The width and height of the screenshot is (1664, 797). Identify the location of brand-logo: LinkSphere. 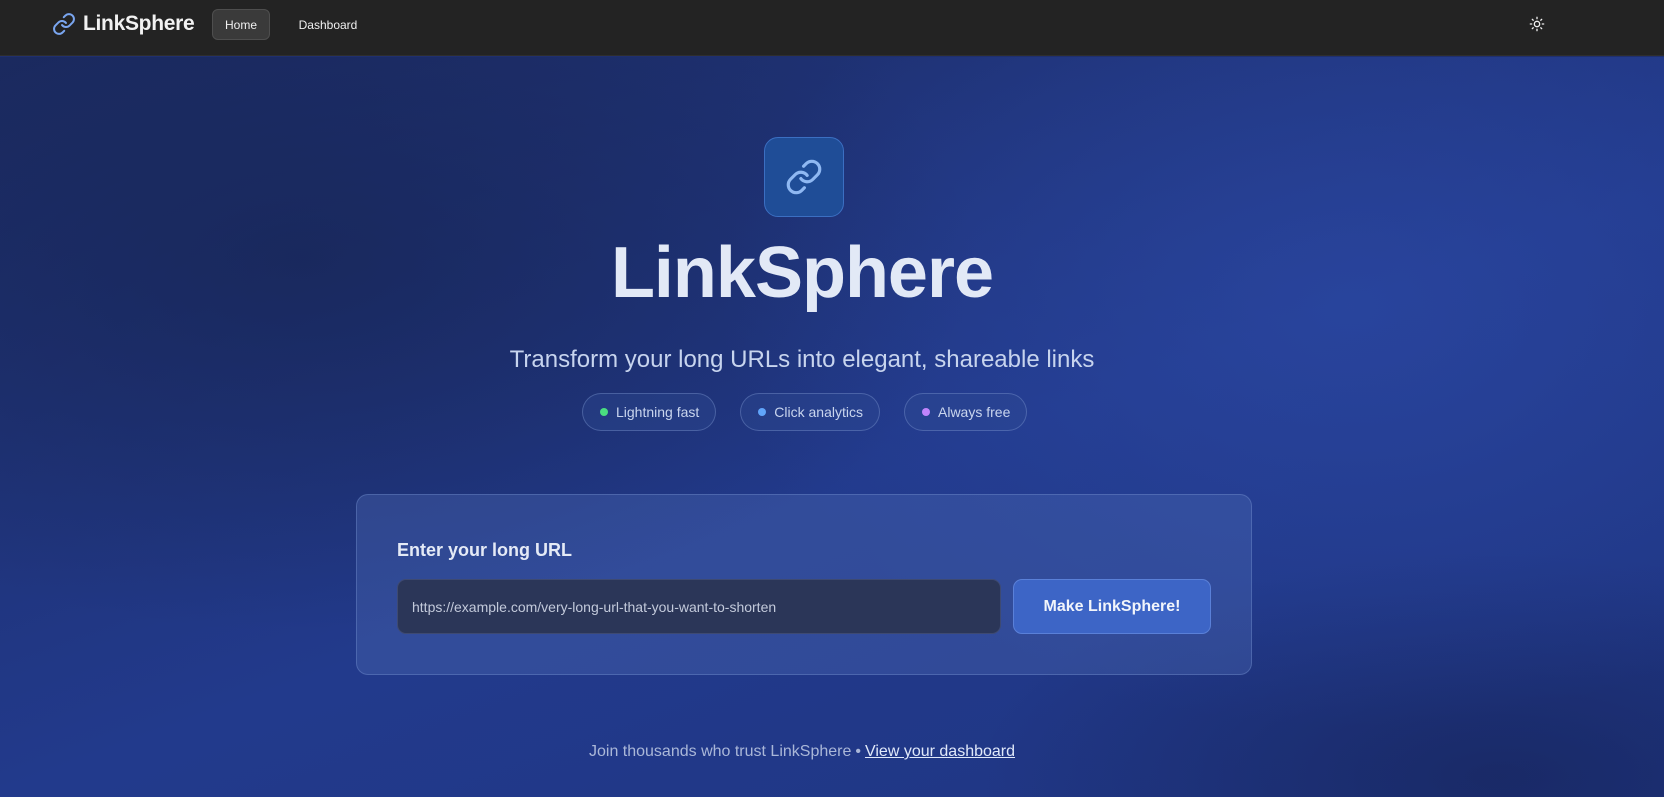
(123, 24).